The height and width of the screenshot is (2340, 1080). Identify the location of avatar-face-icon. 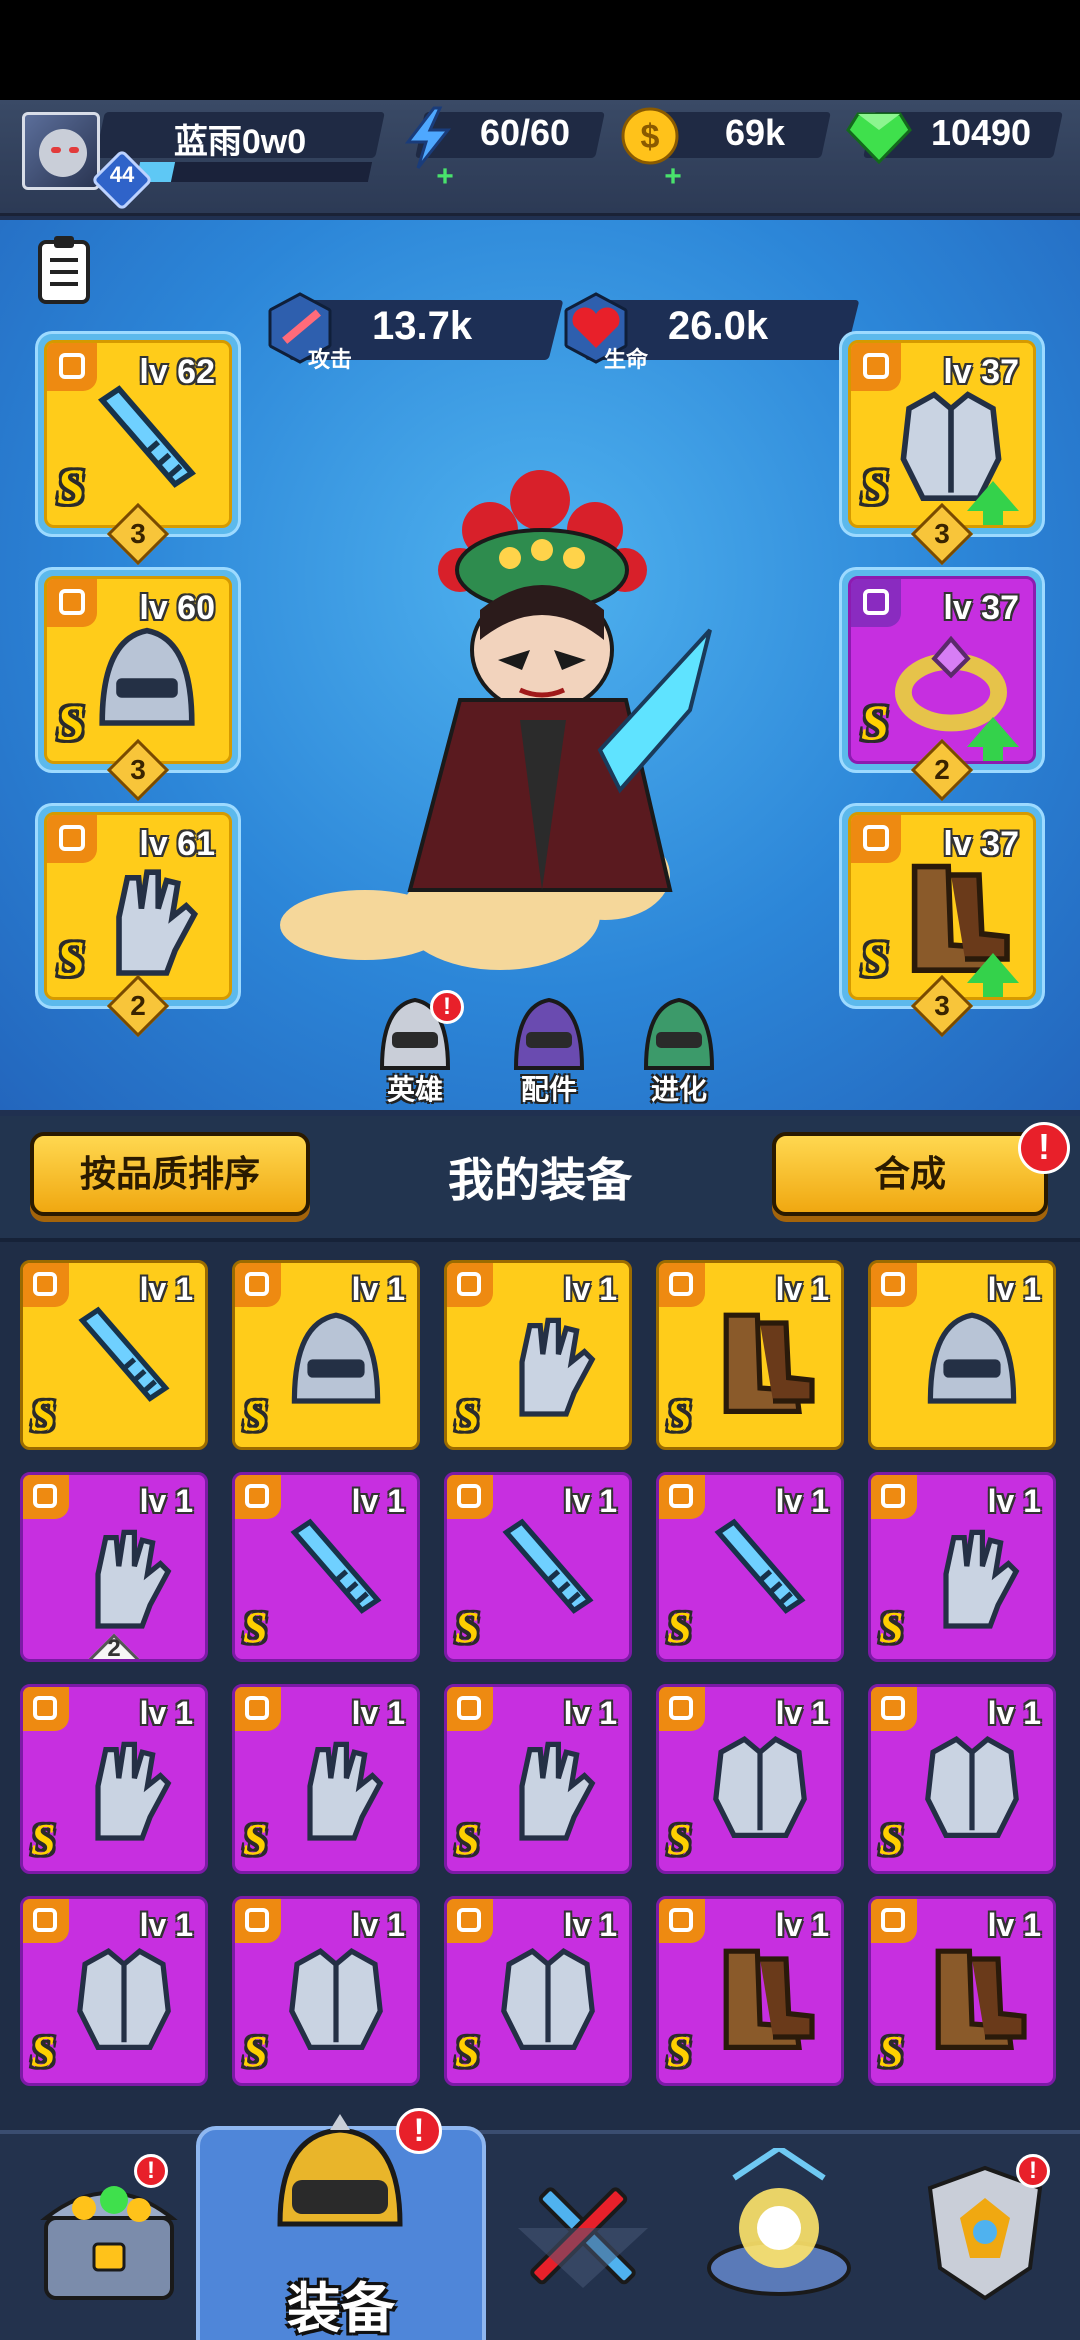
(63, 153).